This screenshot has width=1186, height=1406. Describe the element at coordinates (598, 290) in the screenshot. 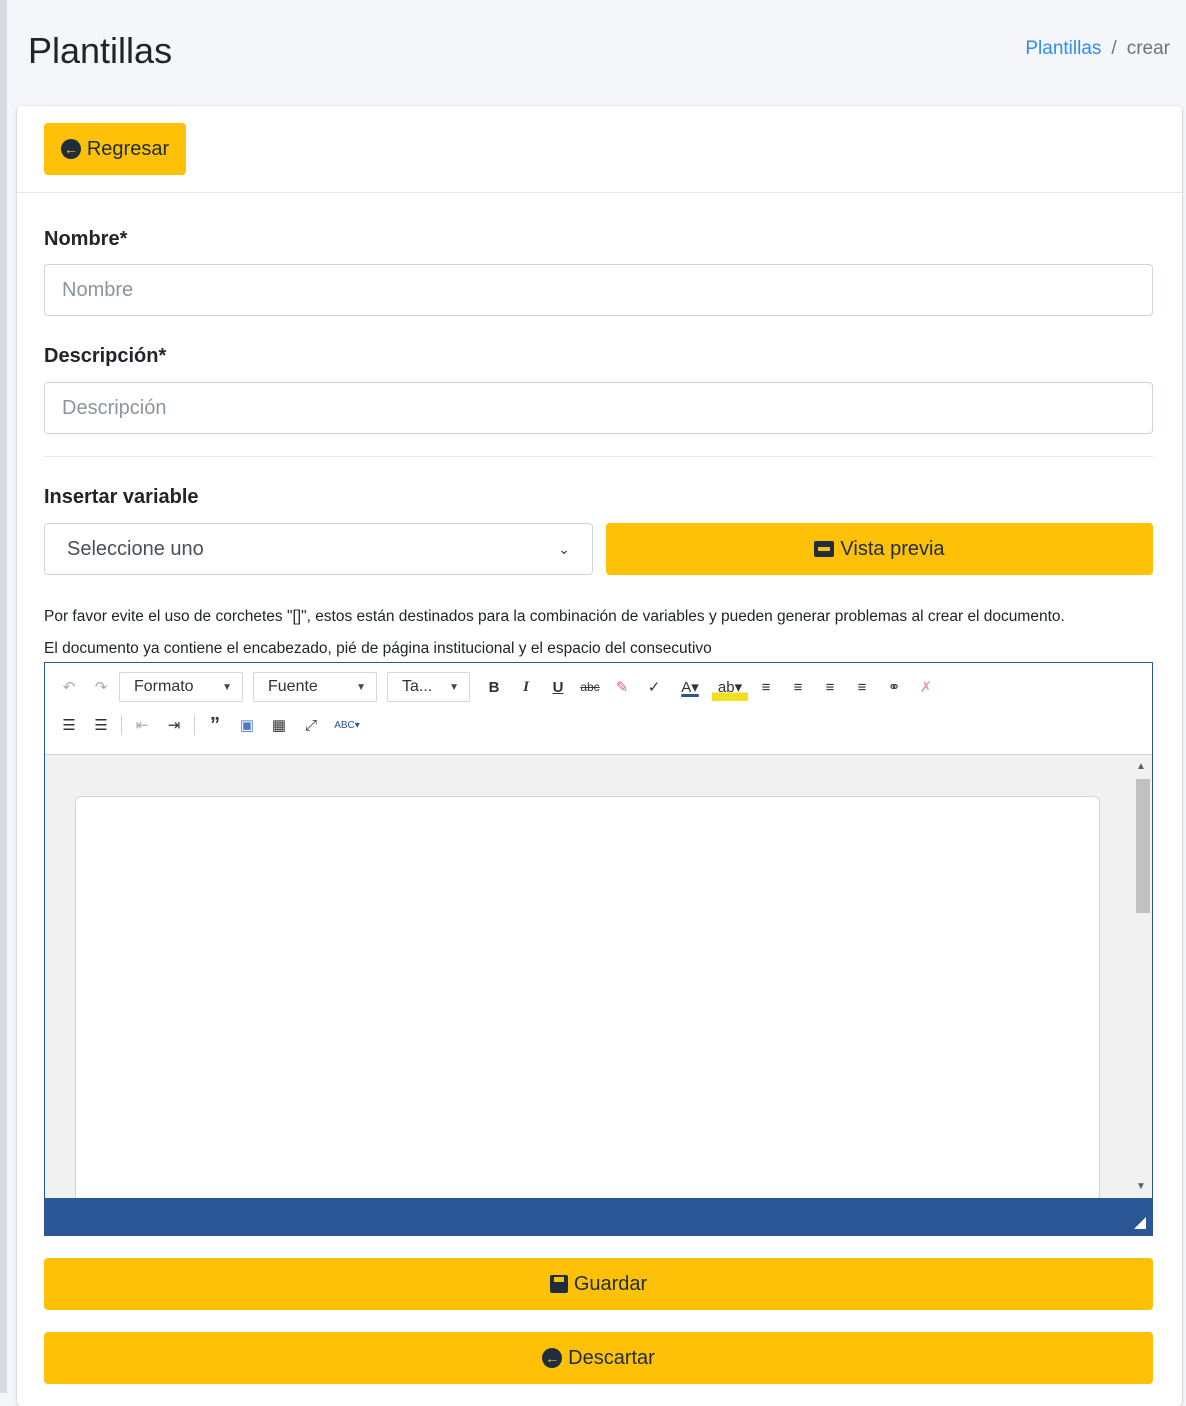

I see `nombre-input` at that location.